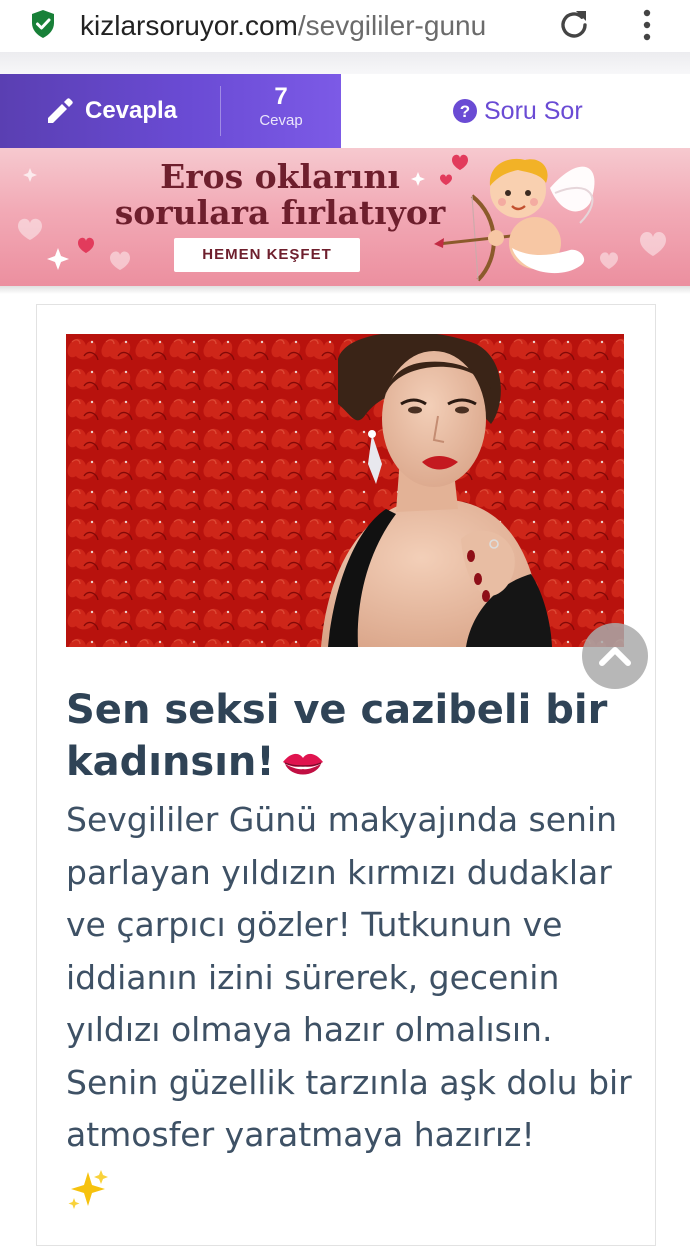 The width and height of the screenshot is (690, 1246). Describe the element at coordinates (281, 96) in the screenshot. I see `answer-count: 7` at that location.